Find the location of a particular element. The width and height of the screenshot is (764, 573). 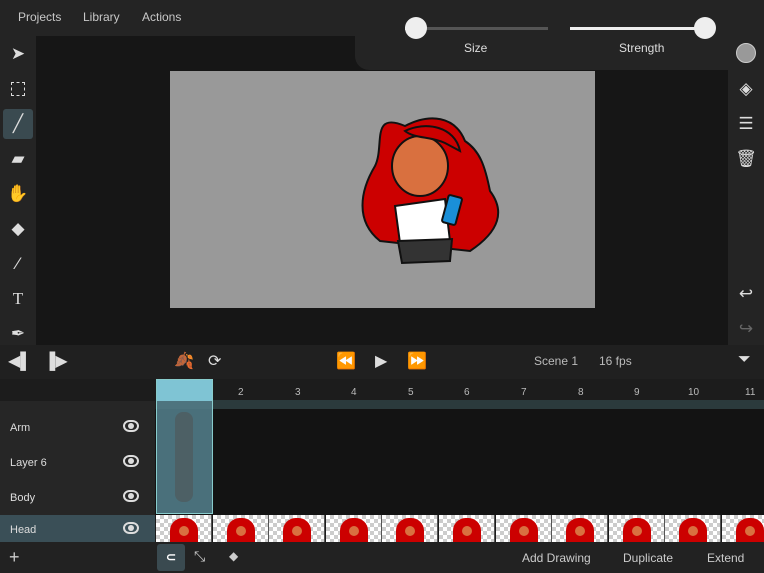

keyframe-diamond-icon: ◆ is located at coordinates (233, 556).